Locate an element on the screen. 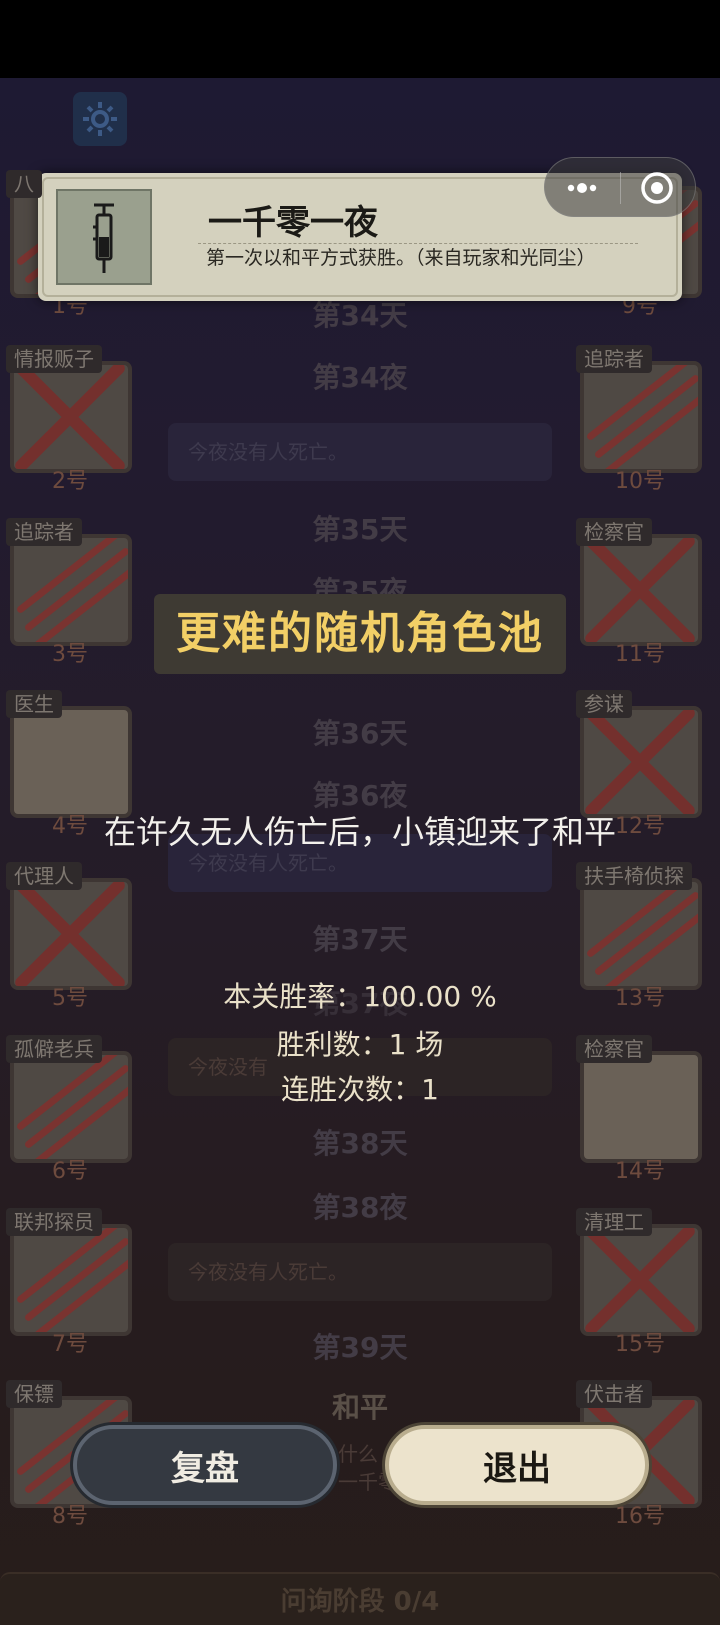 The image size is (720, 1625). timeline-day-37: 第37天 is located at coordinates (360, 939).